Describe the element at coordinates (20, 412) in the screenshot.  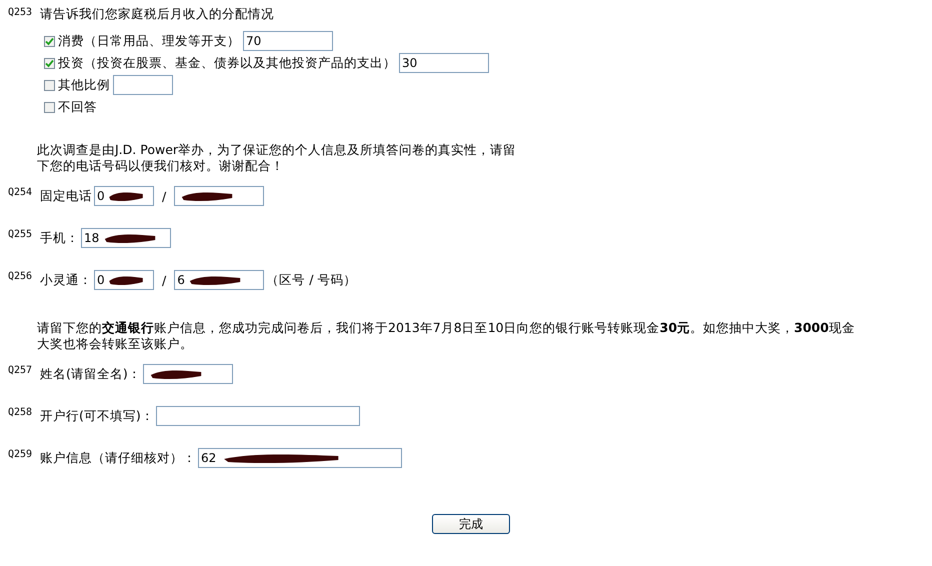
I see `question-number: Q258` at that location.